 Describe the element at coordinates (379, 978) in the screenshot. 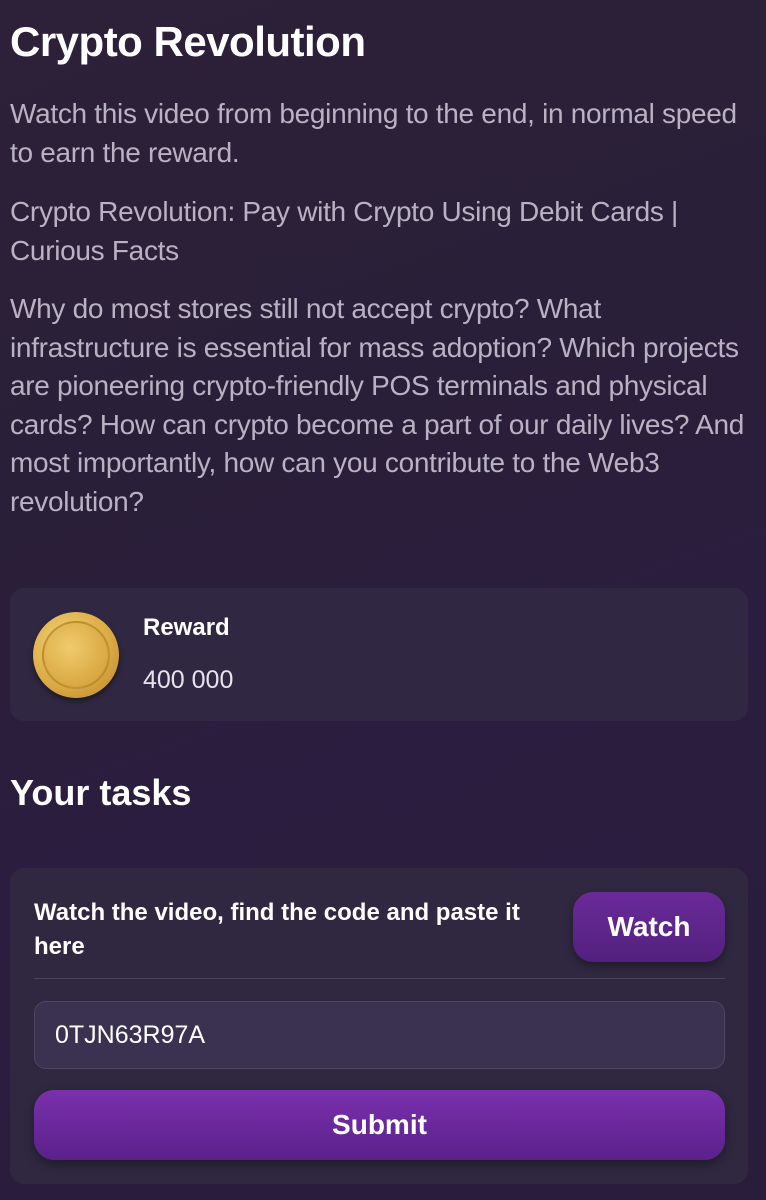

I see `task-divider` at that location.